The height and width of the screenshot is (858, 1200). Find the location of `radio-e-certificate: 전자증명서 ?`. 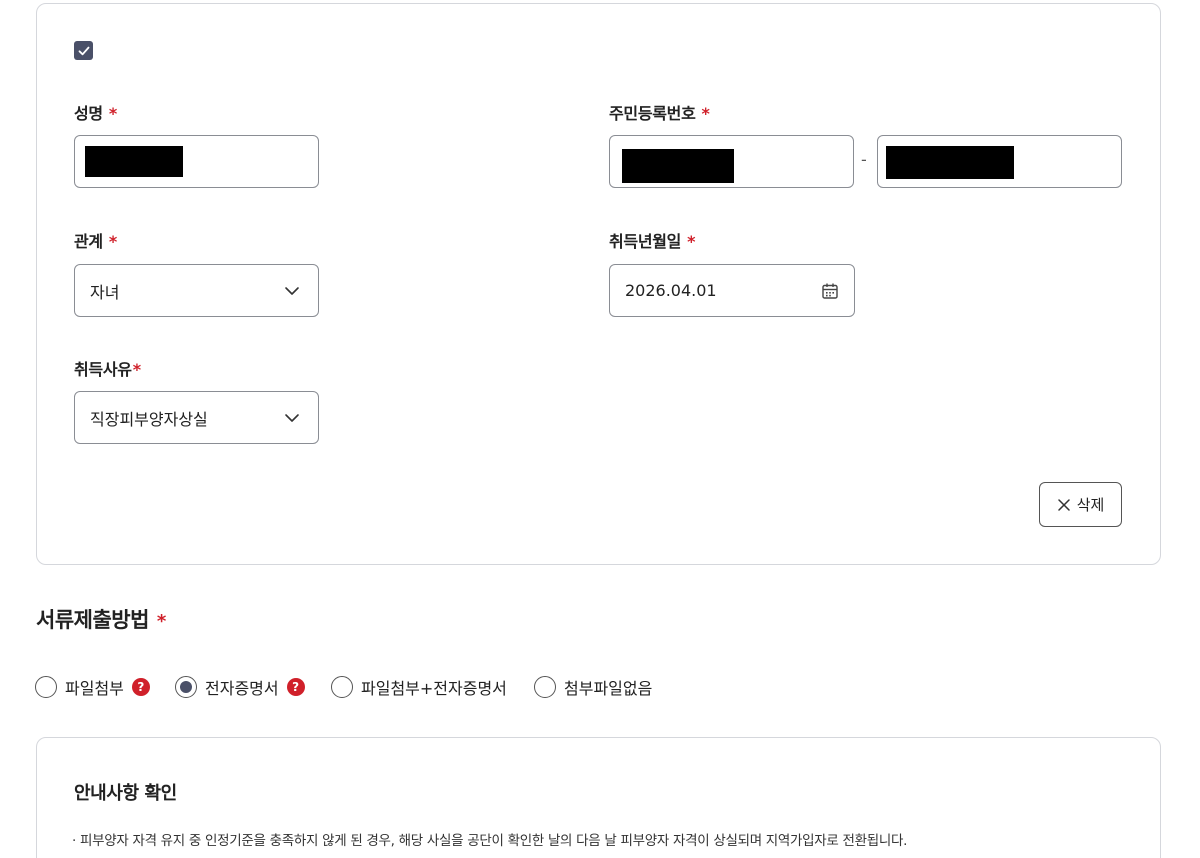

radio-e-certificate: 전자증명서 ? is located at coordinates (240, 687).